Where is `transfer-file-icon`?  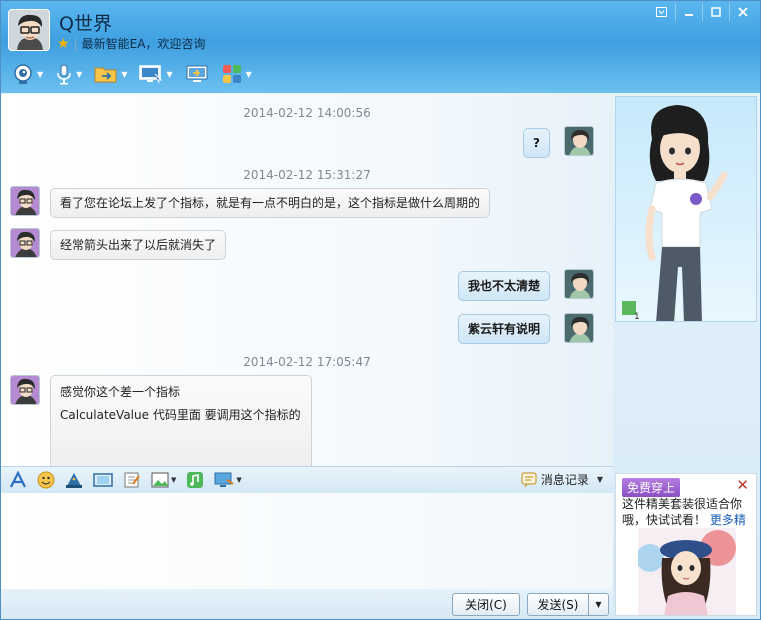 transfer-file-icon is located at coordinates (105, 75).